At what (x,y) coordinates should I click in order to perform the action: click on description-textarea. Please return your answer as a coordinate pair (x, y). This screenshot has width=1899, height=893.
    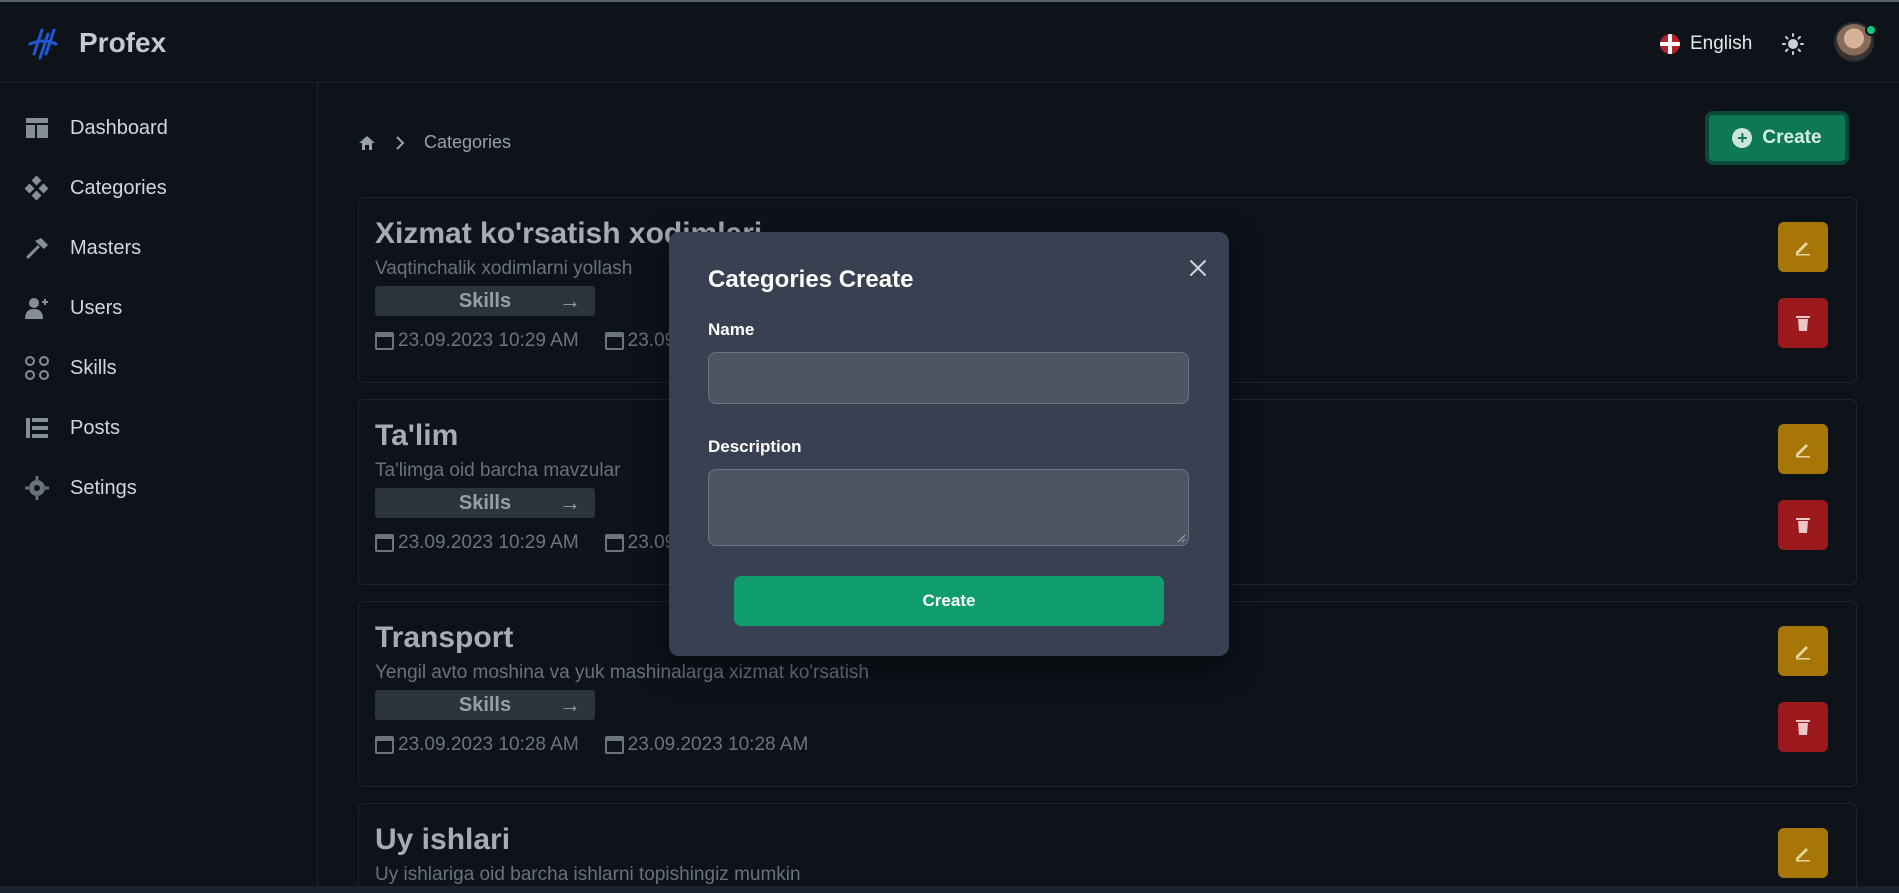
    Looking at the image, I should click on (948, 507).